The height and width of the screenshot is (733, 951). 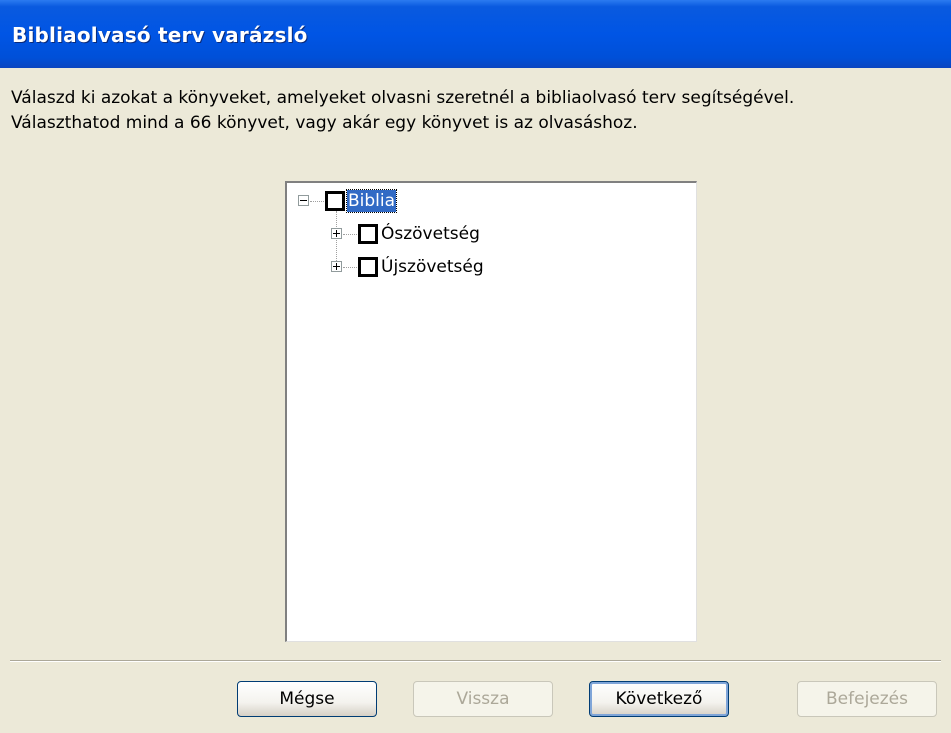 I want to click on expand-icon-ujszovetseg, so click(x=336, y=266).